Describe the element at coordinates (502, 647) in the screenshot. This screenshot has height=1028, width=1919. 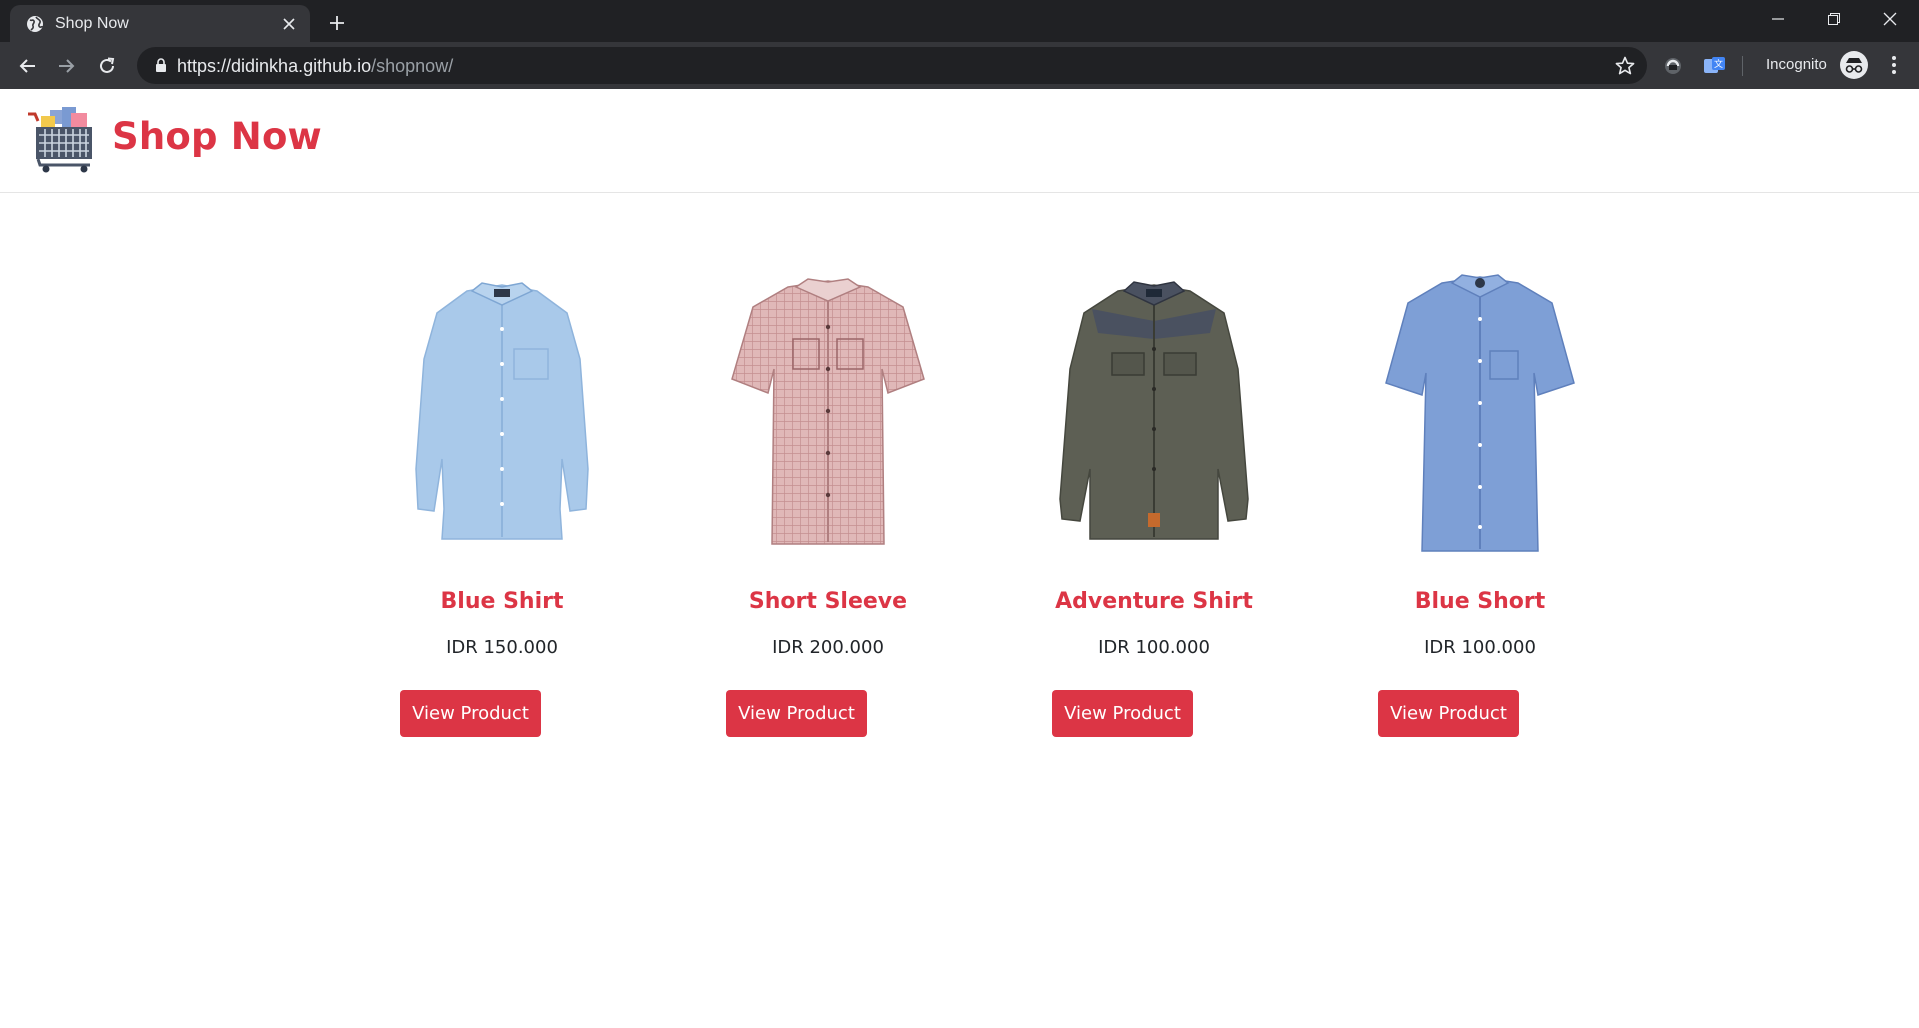
I see `product-price: IDR 150.000` at that location.